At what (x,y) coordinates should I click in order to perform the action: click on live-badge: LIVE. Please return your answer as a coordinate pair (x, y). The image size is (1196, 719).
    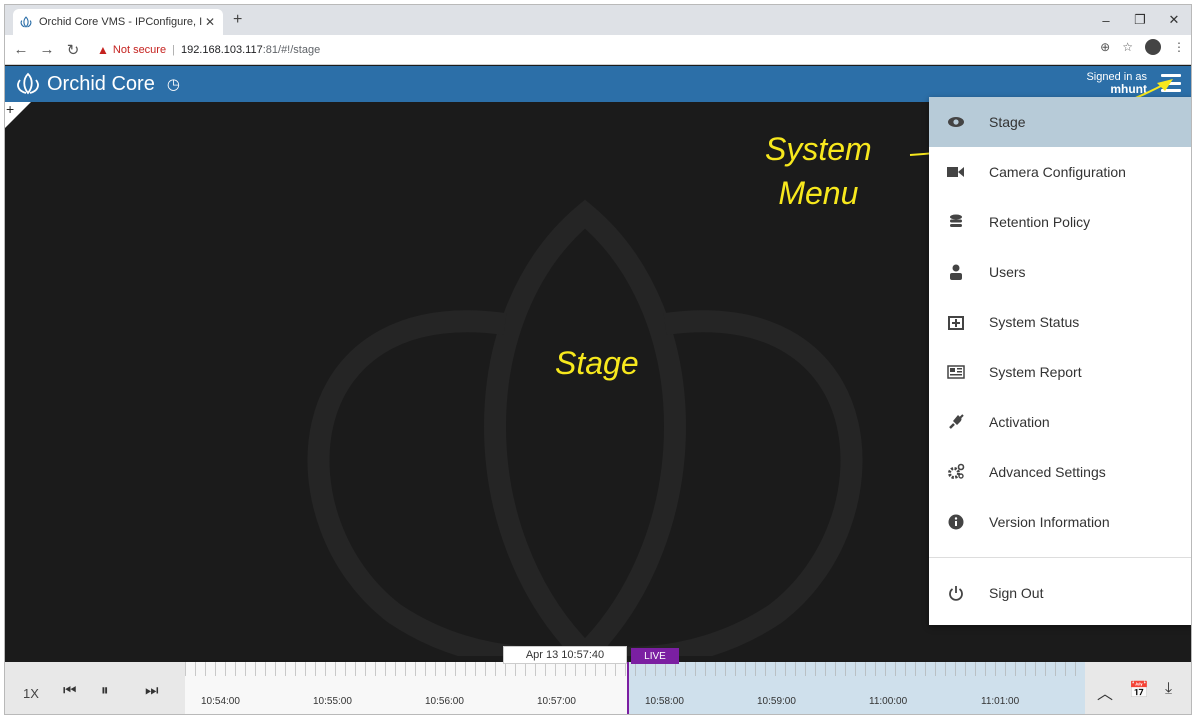
    Looking at the image, I should click on (655, 656).